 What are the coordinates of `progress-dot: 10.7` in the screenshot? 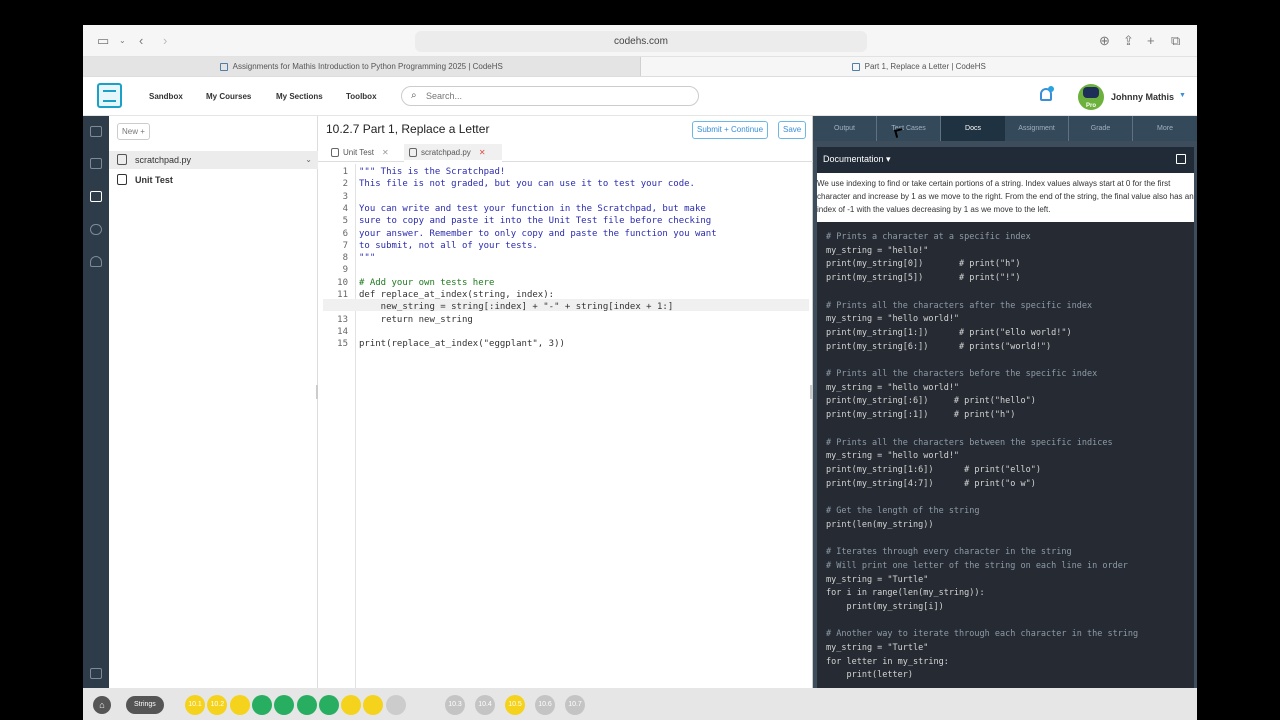 It's located at (575, 705).